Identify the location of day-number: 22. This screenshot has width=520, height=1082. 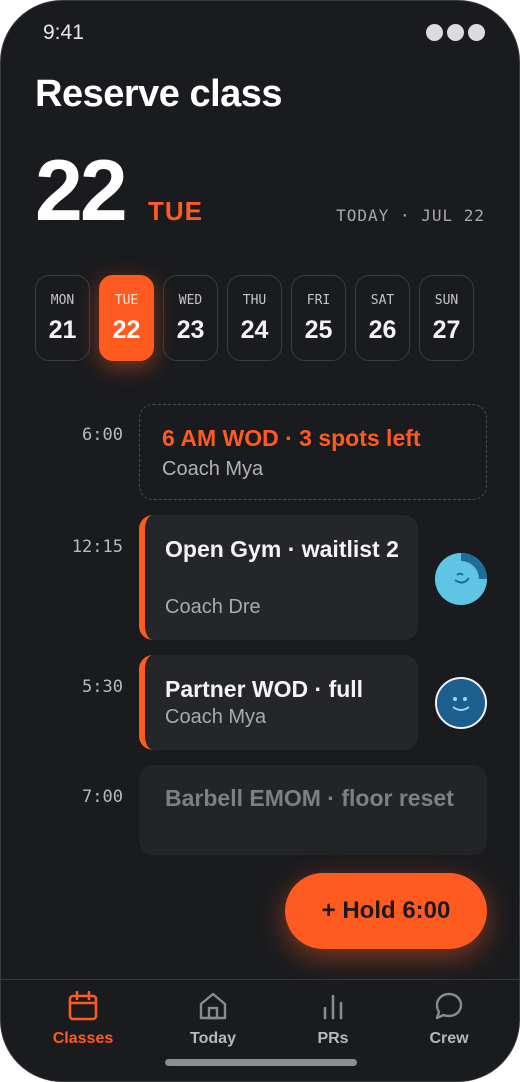
(126, 330).